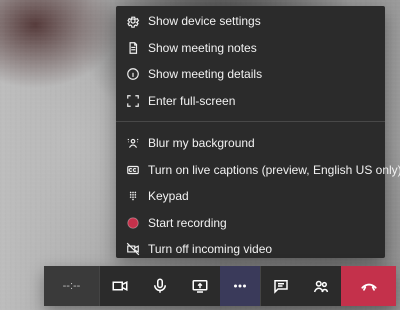 This screenshot has height=310, width=400. I want to click on call-timer-text: --:--, so click(71, 286).